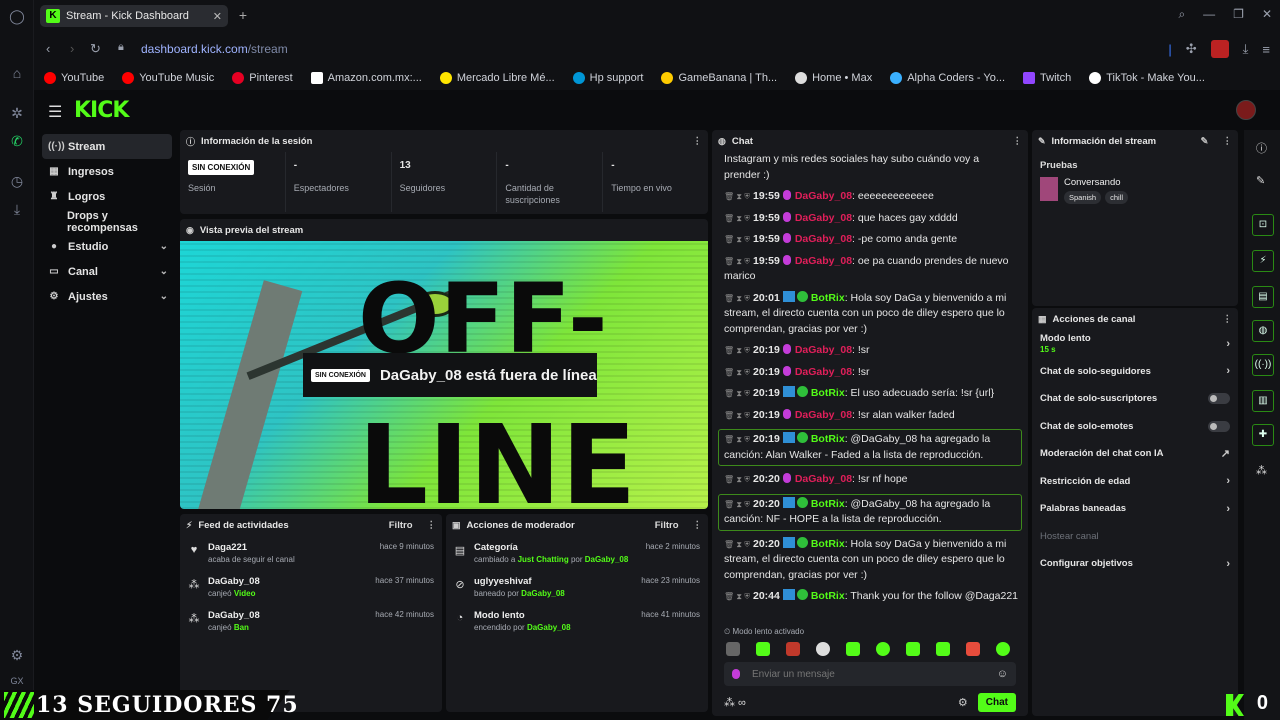 This screenshot has height=720, width=1280. What do you see at coordinates (1135, 372) in the screenshot?
I see `channel-action-row: Chat de solo-seguidores ›` at bounding box center [1135, 372].